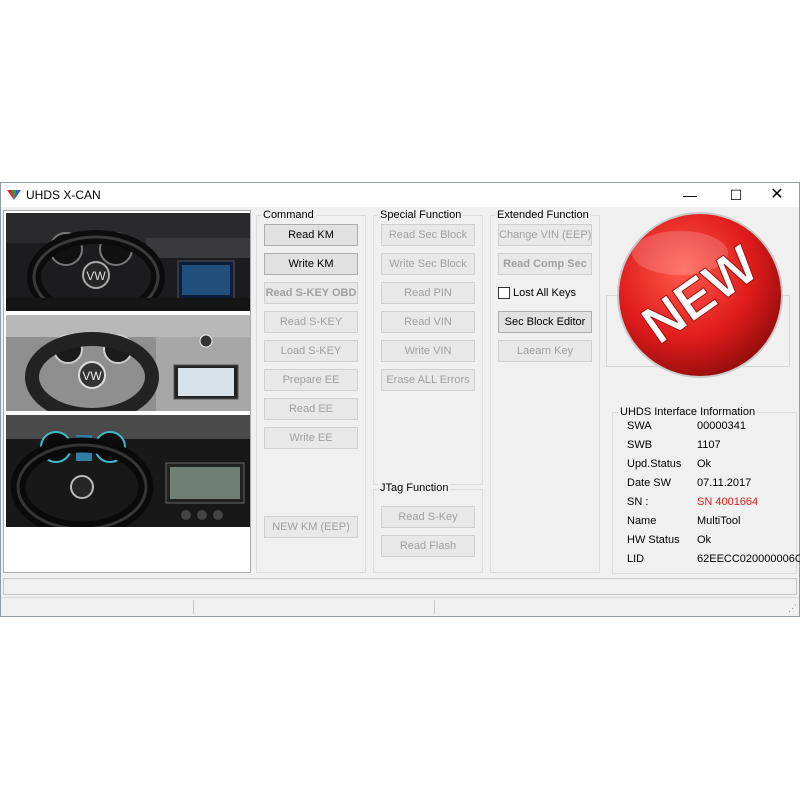 Image resolution: width=800 pixels, height=800 pixels. I want to click on write-vin-button: Write VIN, so click(428, 351).